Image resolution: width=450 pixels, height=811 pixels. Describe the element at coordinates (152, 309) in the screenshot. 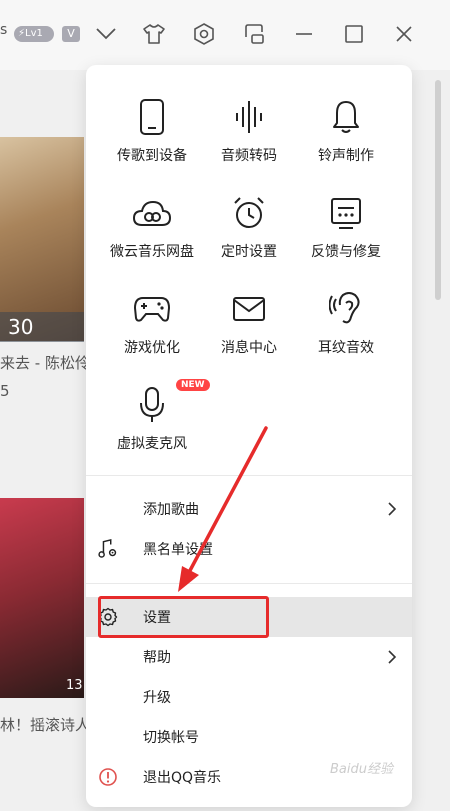

I see `gamepad-icon` at that location.